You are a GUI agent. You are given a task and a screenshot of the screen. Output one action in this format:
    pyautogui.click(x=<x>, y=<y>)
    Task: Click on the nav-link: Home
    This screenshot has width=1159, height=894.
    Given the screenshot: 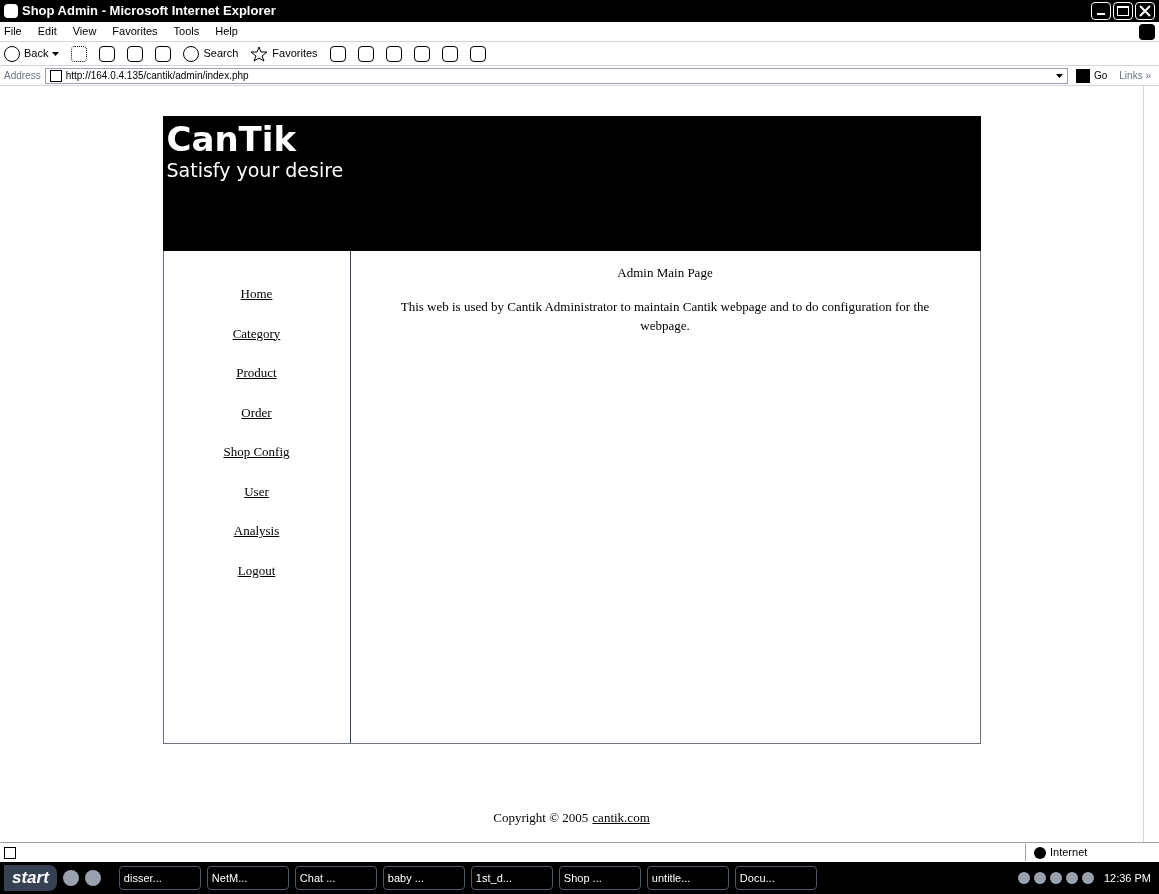 What is the action you would take?
    pyautogui.click(x=256, y=294)
    